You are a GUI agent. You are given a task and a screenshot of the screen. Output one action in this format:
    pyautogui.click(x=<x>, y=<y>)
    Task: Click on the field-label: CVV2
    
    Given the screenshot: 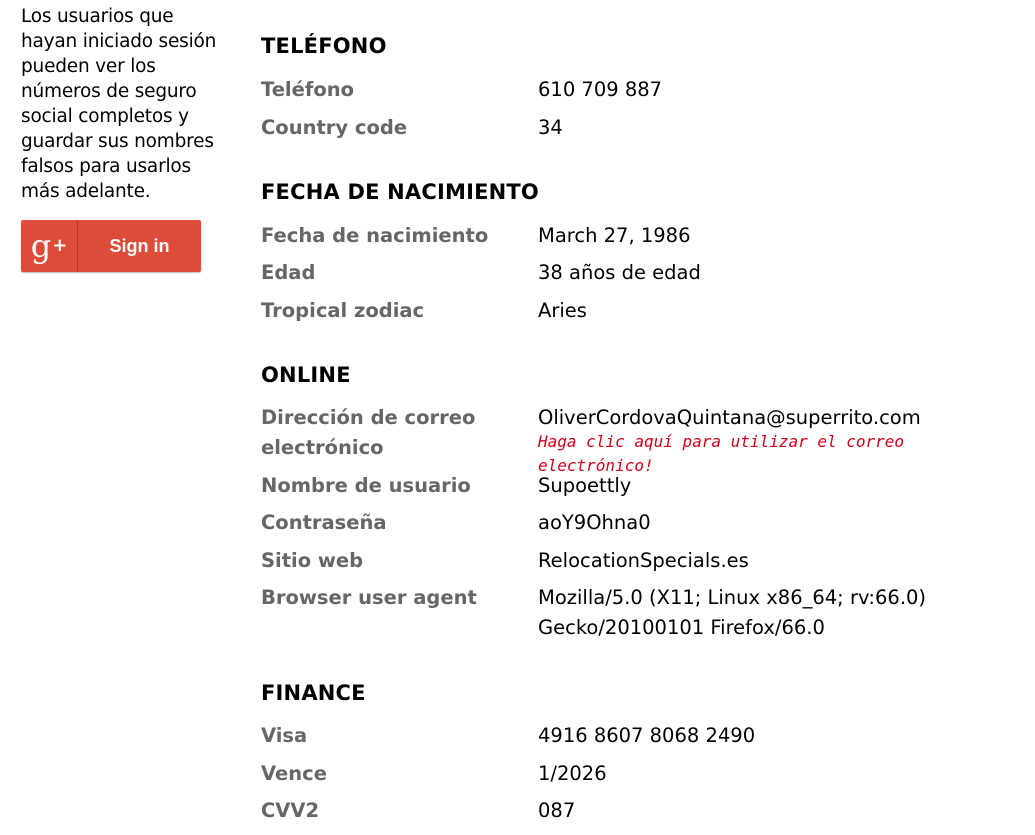 What is the action you would take?
    pyautogui.click(x=290, y=810)
    